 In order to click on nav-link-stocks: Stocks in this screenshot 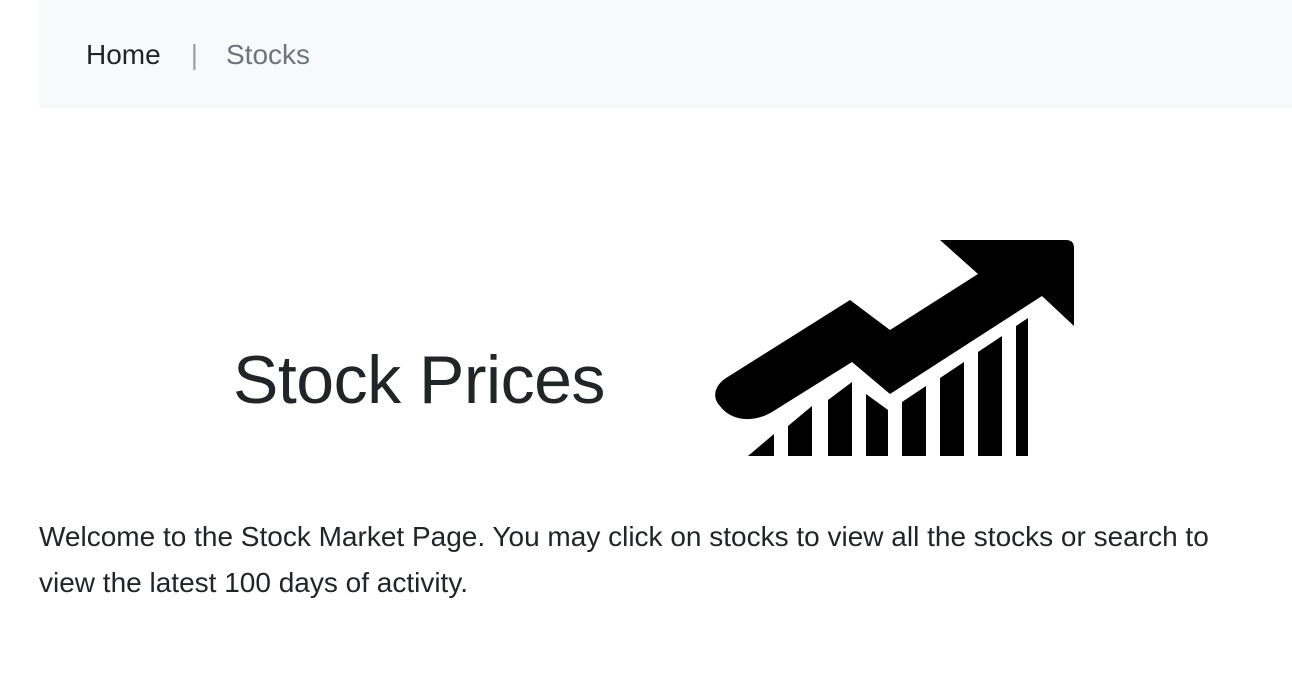, I will do `click(268, 55)`.